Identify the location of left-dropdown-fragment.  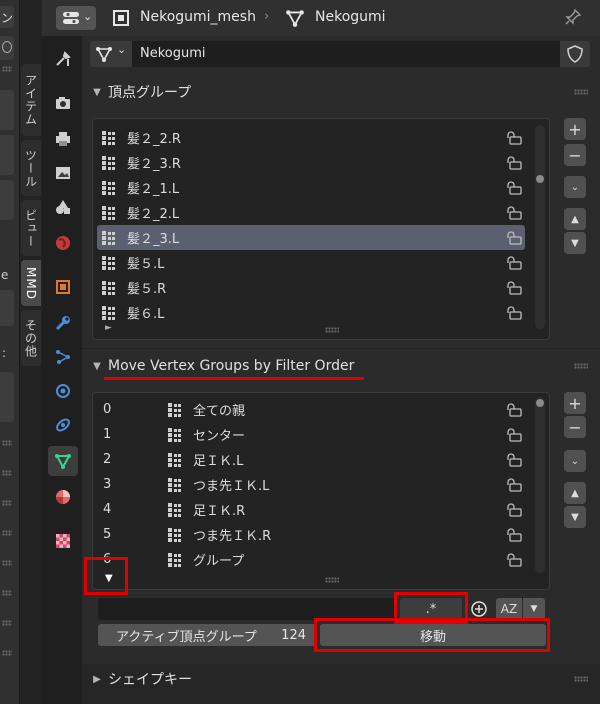
(7, 48).